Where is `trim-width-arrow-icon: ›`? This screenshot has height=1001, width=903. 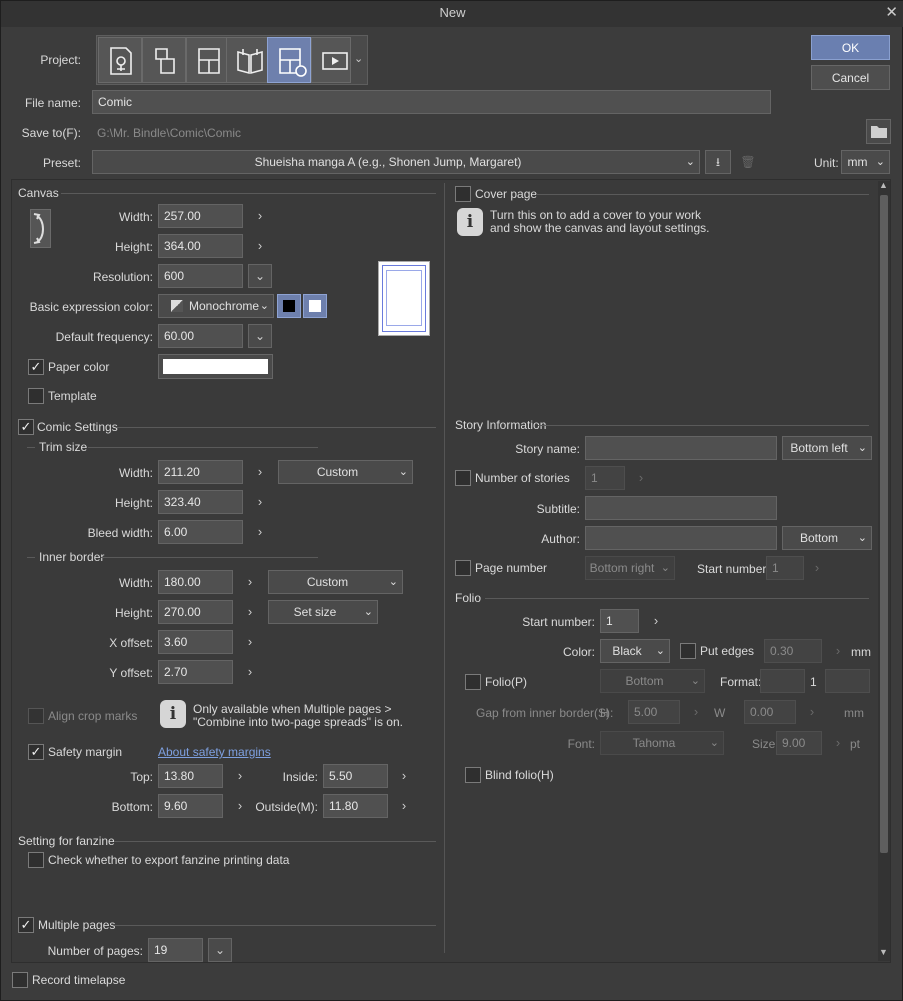 trim-width-arrow-icon: › is located at coordinates (260, 471).